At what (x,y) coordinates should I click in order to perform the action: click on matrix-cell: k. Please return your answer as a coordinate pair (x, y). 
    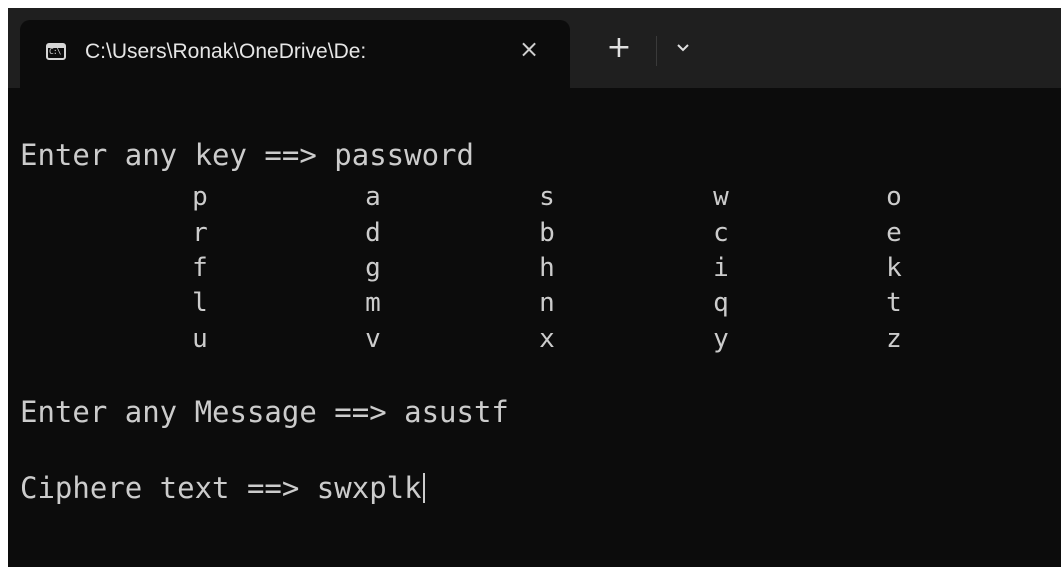
    Looking at the image, I should click on (894, 268).